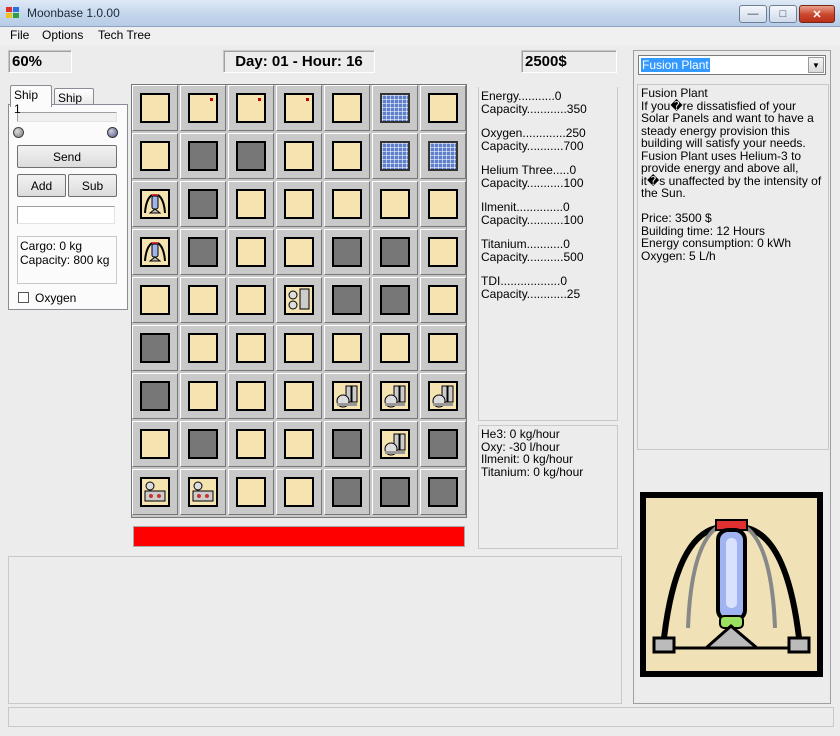 The height and width of the screenshot is (736, 840). What do you see at coordinates (532, 182) in the screenshot?
I see `resource-capacity: Capacity...........100` at bounding box center [532, 182].